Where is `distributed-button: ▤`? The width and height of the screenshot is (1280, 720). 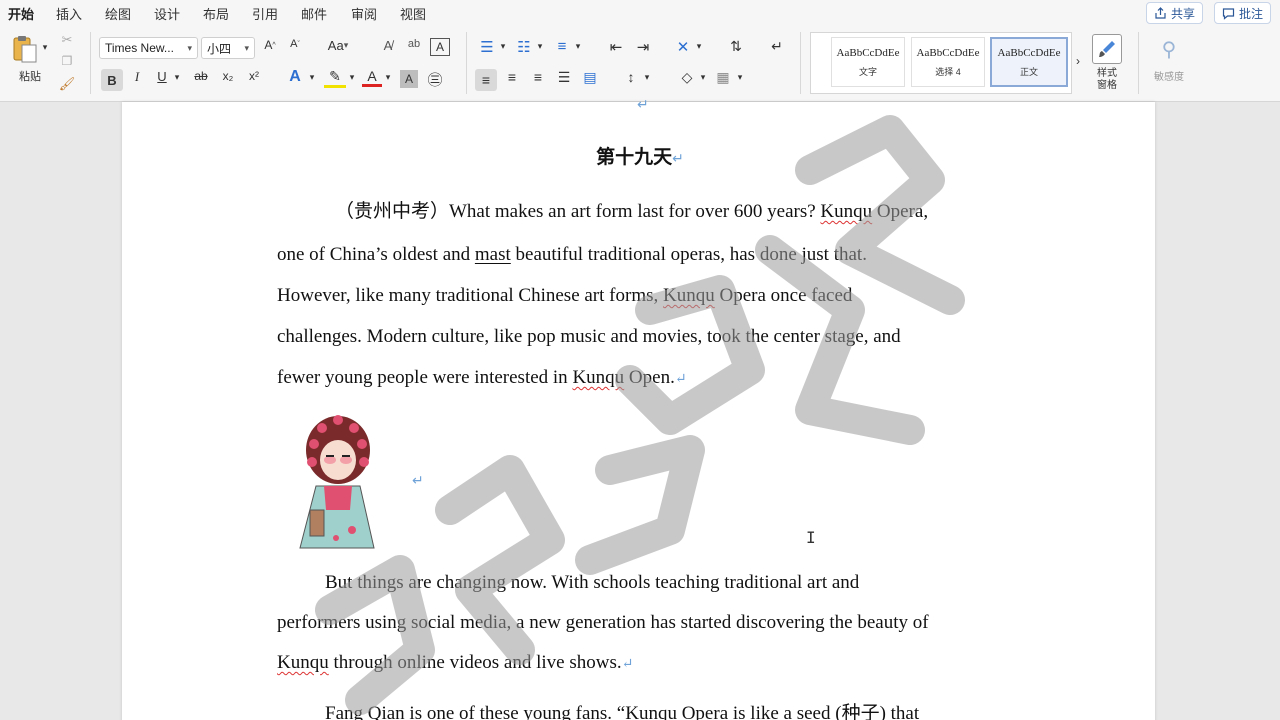 distributed-button: ▤ is located at coordinates (590, 77).